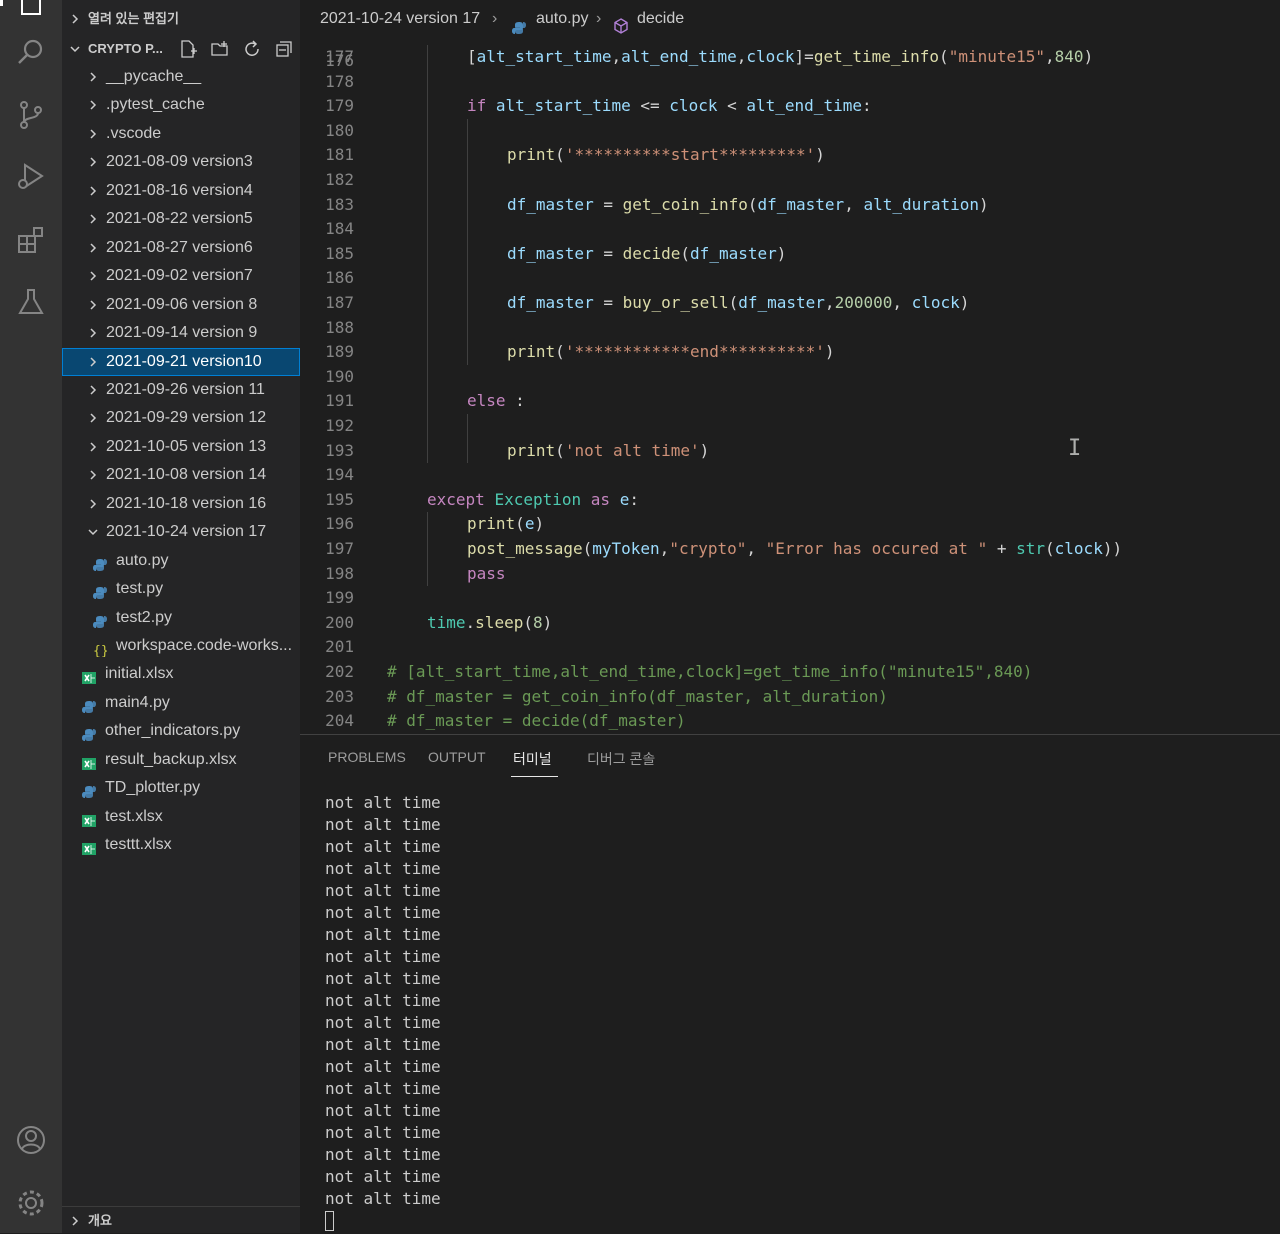 Image resolution: width=1280 pixels, height=1234 pixels. What do you see at coordinates (181, 760) in the screenshot?
I see `tree-file: result_backup.xlsx` at bounding box center [181, 760].